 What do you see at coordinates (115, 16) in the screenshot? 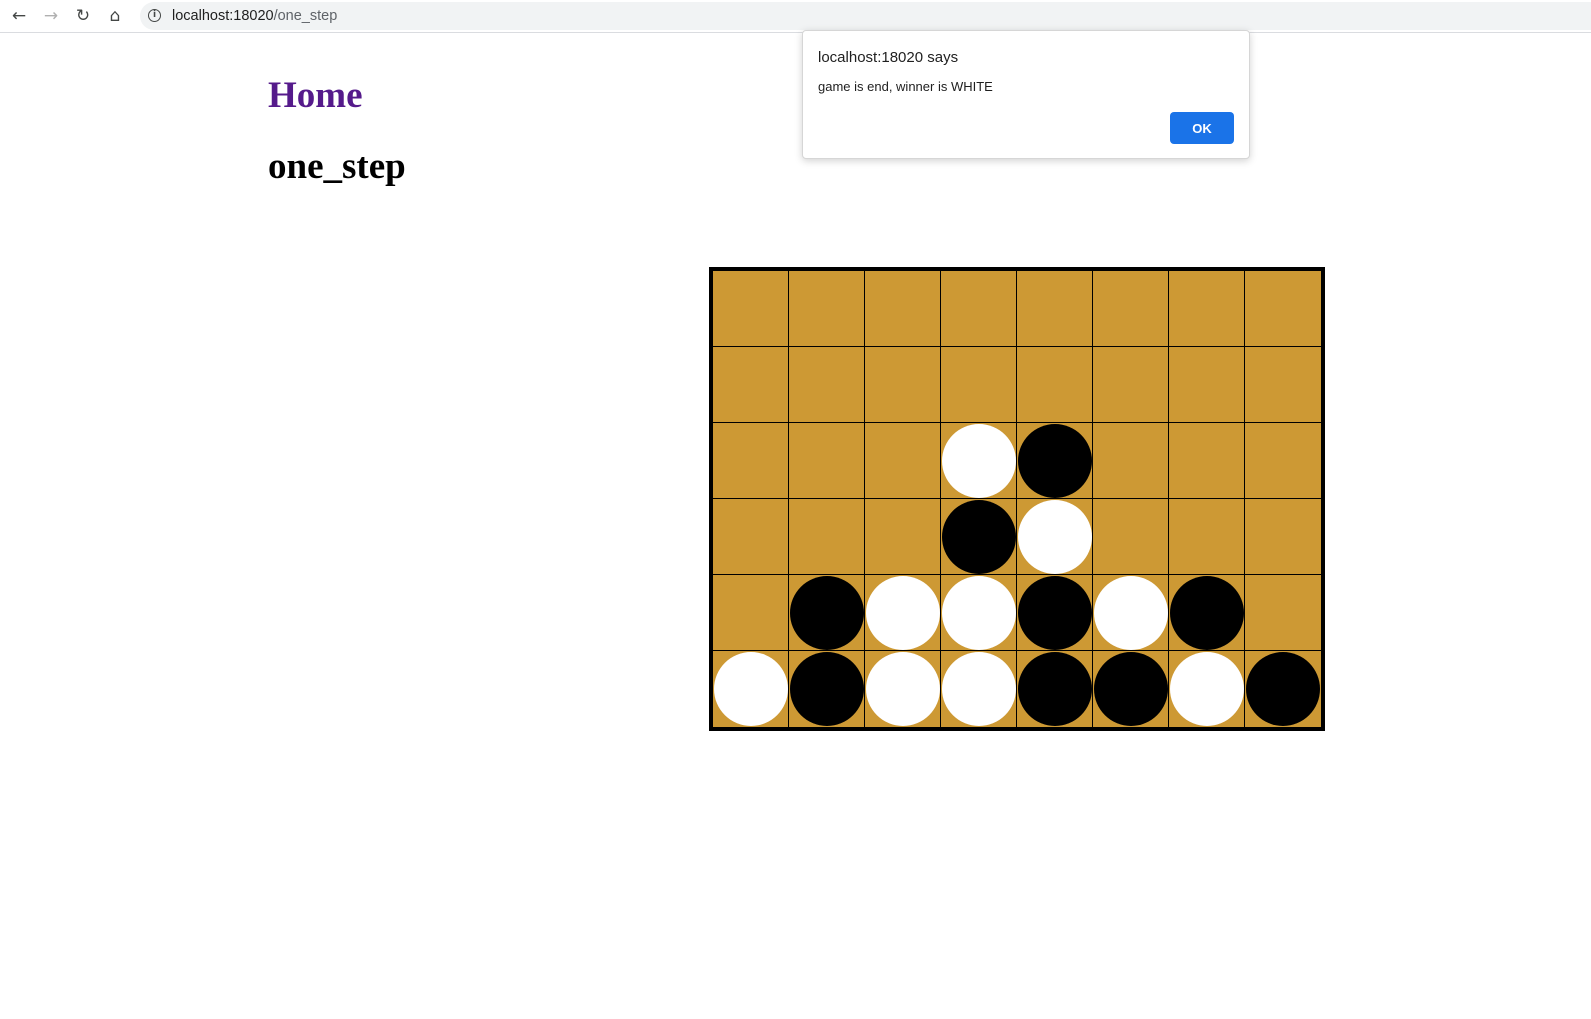
I see `home-icon: ⌂` at bounding box center [115, 16].